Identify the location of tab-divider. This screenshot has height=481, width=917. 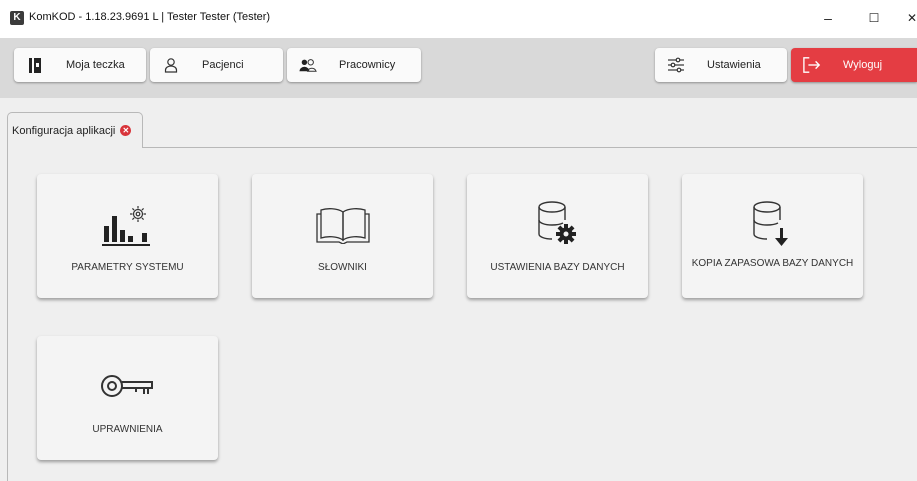
(530, 147).